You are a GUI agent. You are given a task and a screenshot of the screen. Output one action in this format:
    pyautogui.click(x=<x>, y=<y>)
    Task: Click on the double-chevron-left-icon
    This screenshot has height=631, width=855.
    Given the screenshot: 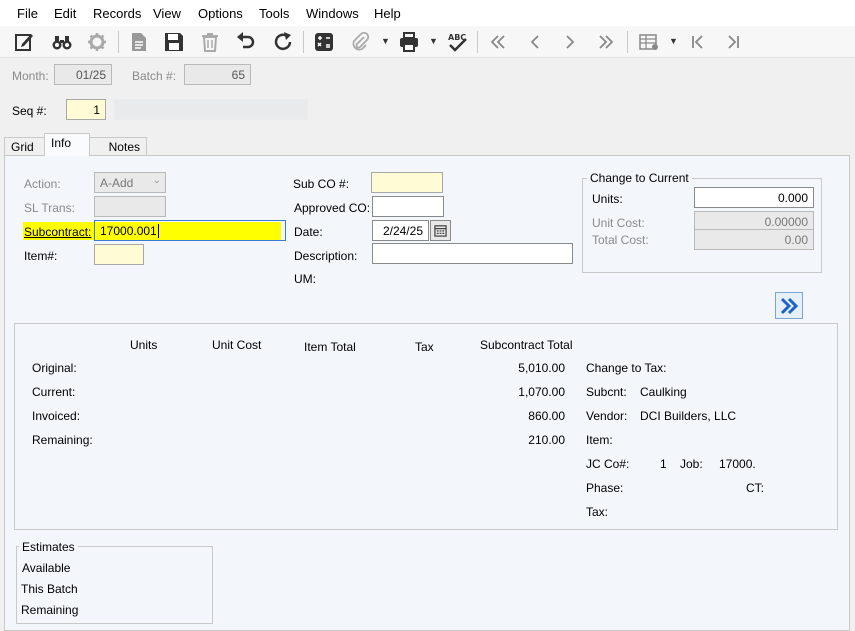 What is the action you would take?
    pyautogui.click(x=497, y=42)
    